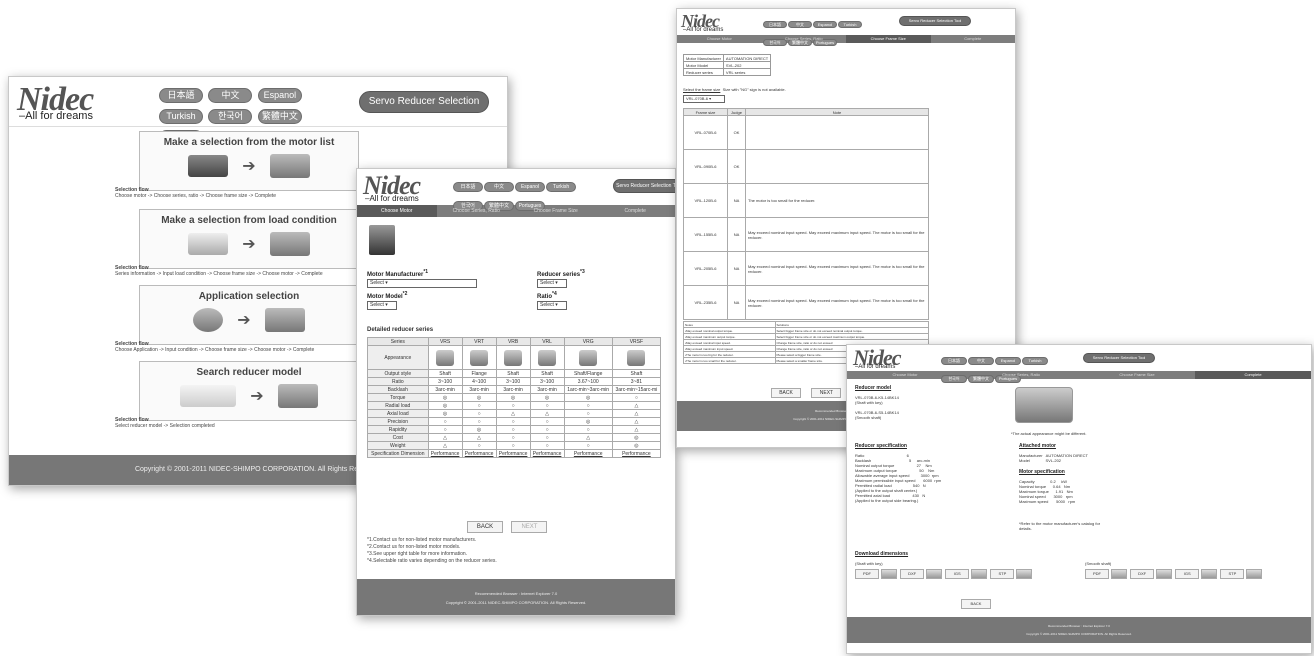  What do you see at coordinates (636, 405) in the screenshot?
I see `table-cell: △` at bounding box center [636, 405].